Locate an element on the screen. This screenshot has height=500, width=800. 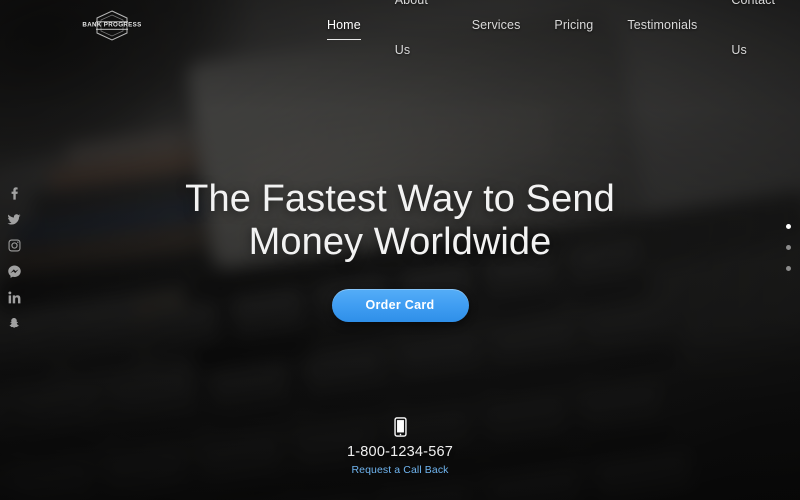
nav-item-testimonials: Testimonials is located at coordinates (662, 25).